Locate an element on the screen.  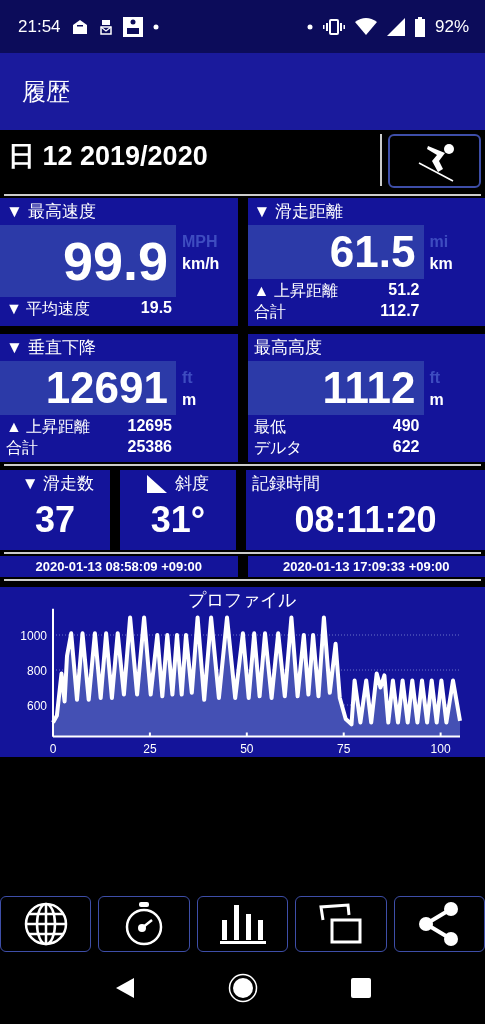
stat-label: ▼ 最高速度 is located at coordinates (119, 211).